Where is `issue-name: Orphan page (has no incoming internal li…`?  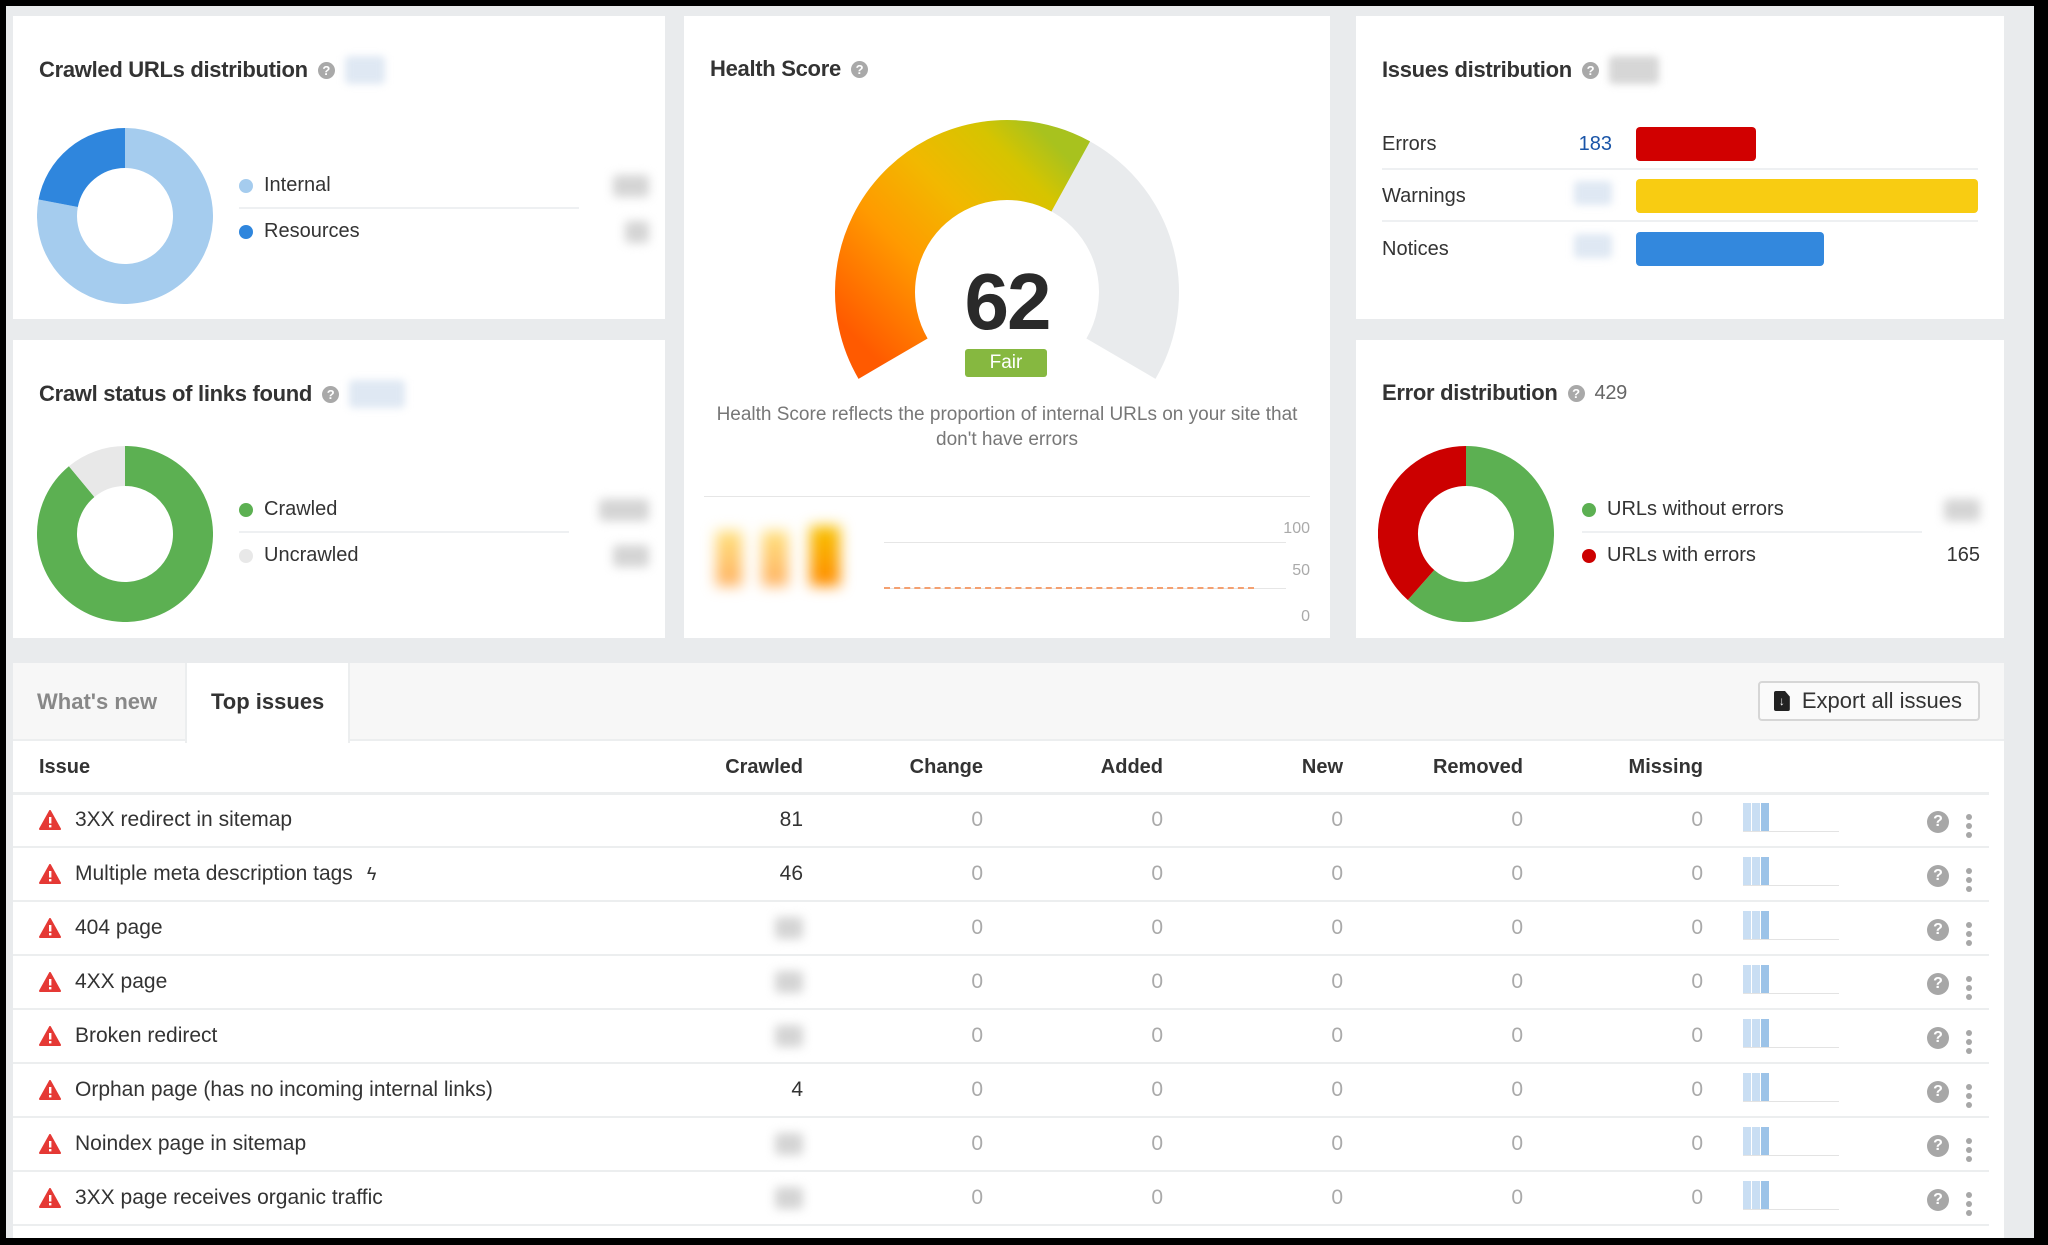 issue-name: Orphan page (has no incoming internal li… is located at coordinates (284, 1090).